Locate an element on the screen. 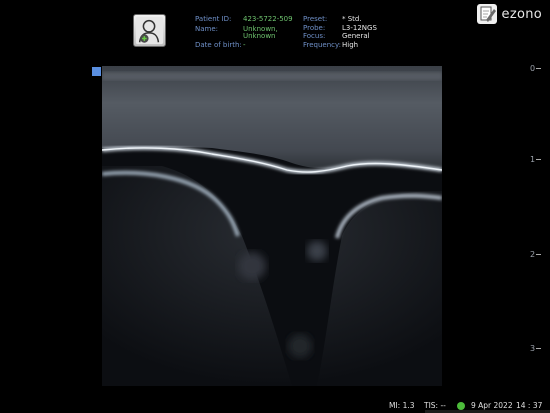  depth-tick-1: 1 is located at coordinates (540, 160).